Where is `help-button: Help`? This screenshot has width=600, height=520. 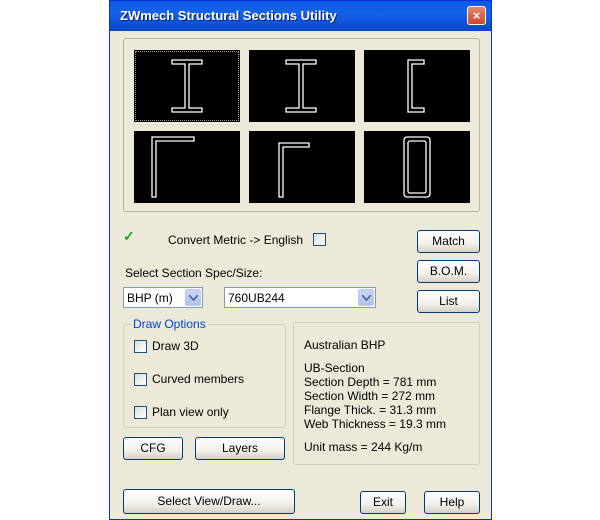 help-button: Help is located at coordinates (452, 502).